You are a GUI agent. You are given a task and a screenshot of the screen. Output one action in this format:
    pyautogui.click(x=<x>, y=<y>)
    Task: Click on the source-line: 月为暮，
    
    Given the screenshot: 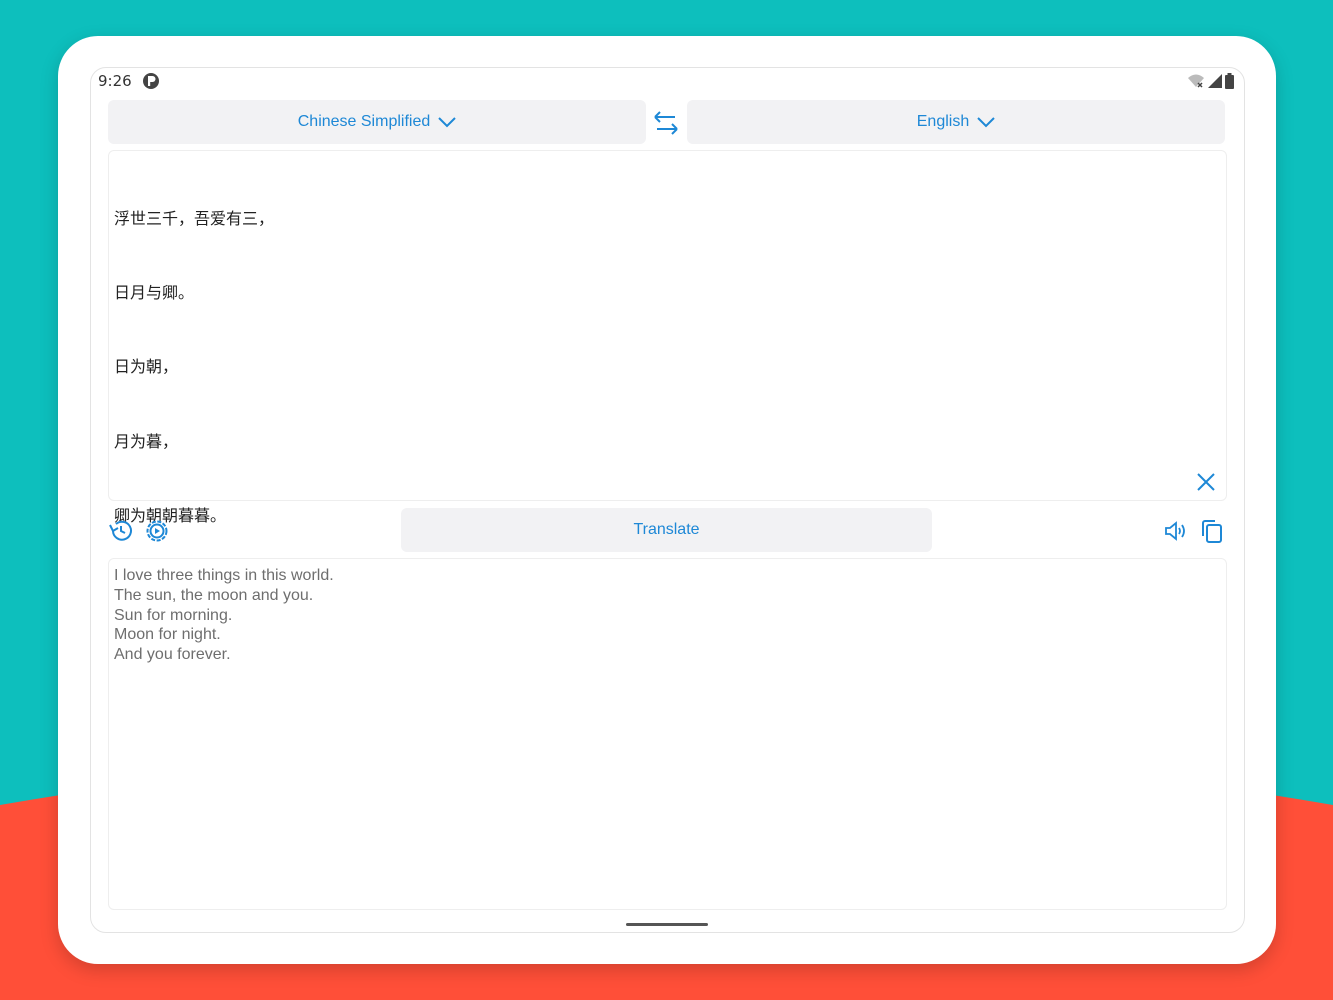 What is the action you would take?
    pyautogui.click(x=146, y=441)
    